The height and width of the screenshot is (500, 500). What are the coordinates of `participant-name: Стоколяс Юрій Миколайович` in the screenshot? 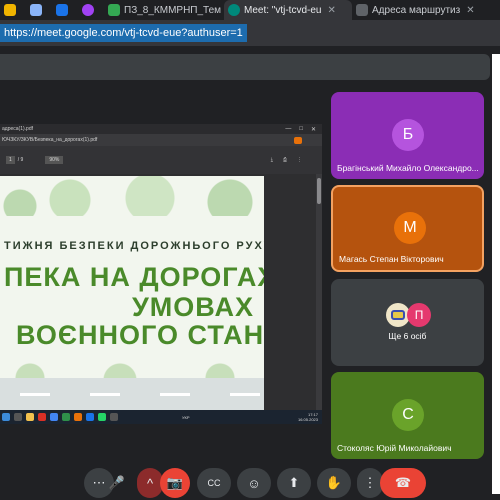 It's located at (394, 448).